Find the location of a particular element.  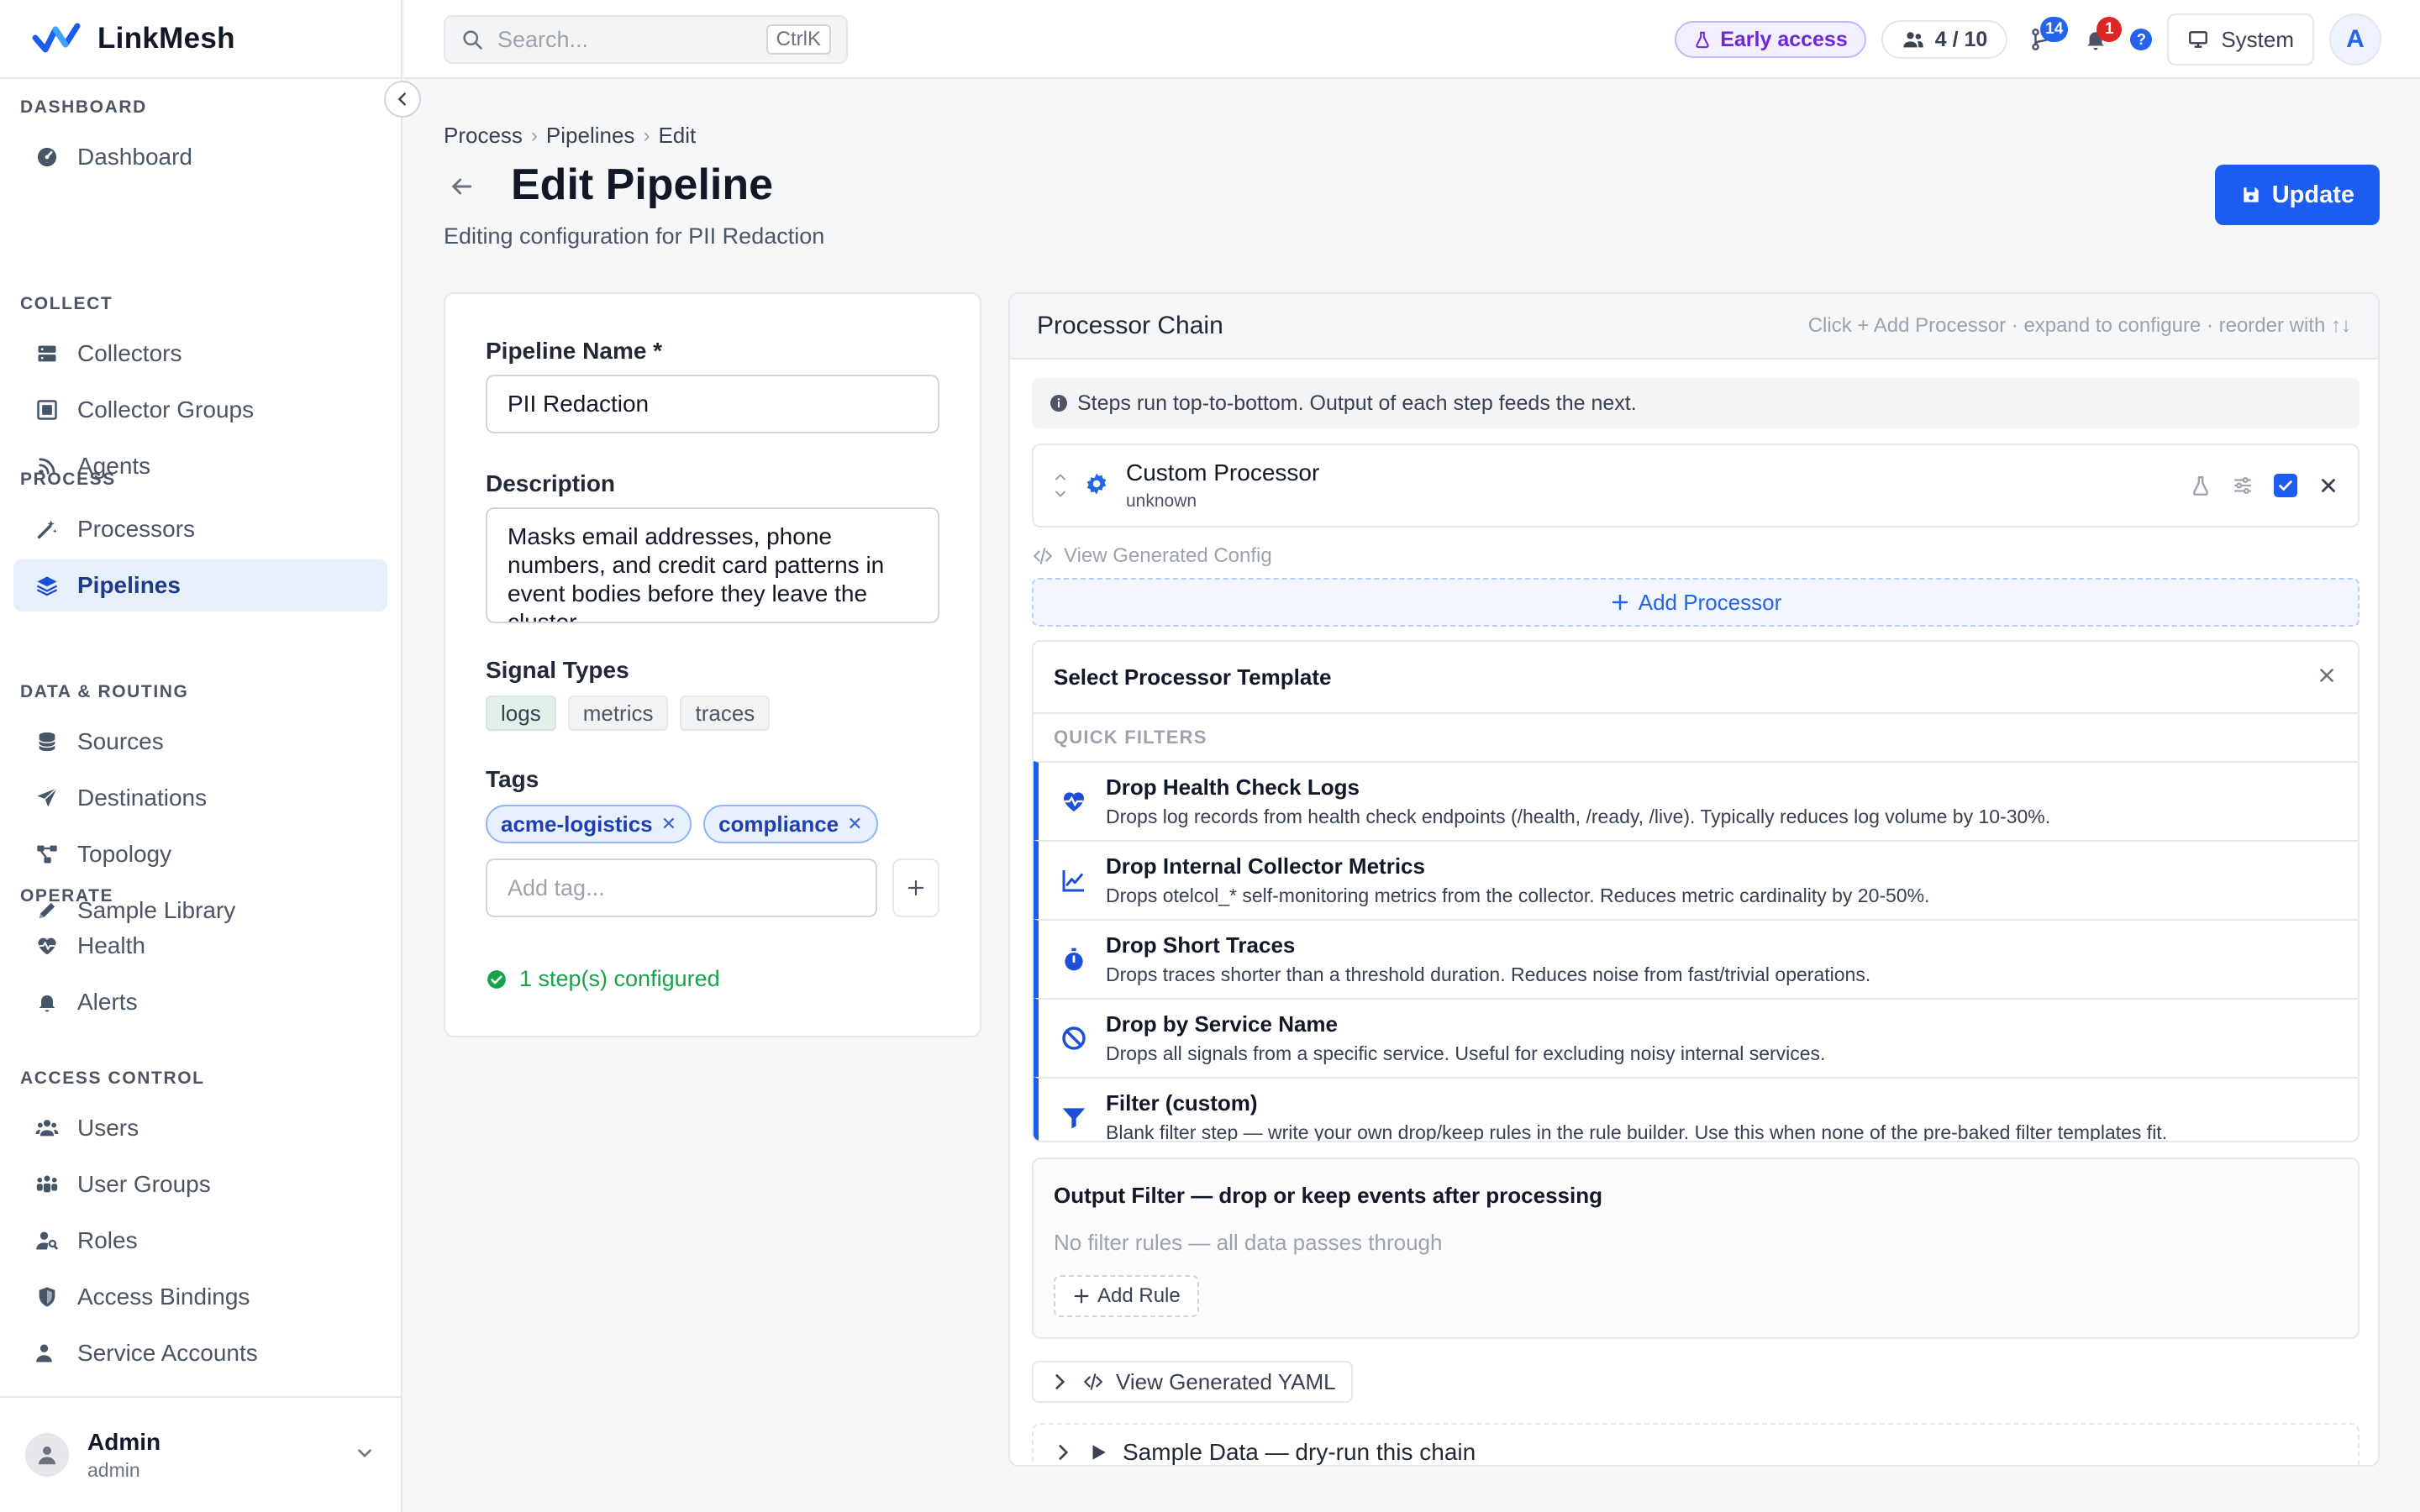

sliders-icon is located at coordinates (2243, 485).